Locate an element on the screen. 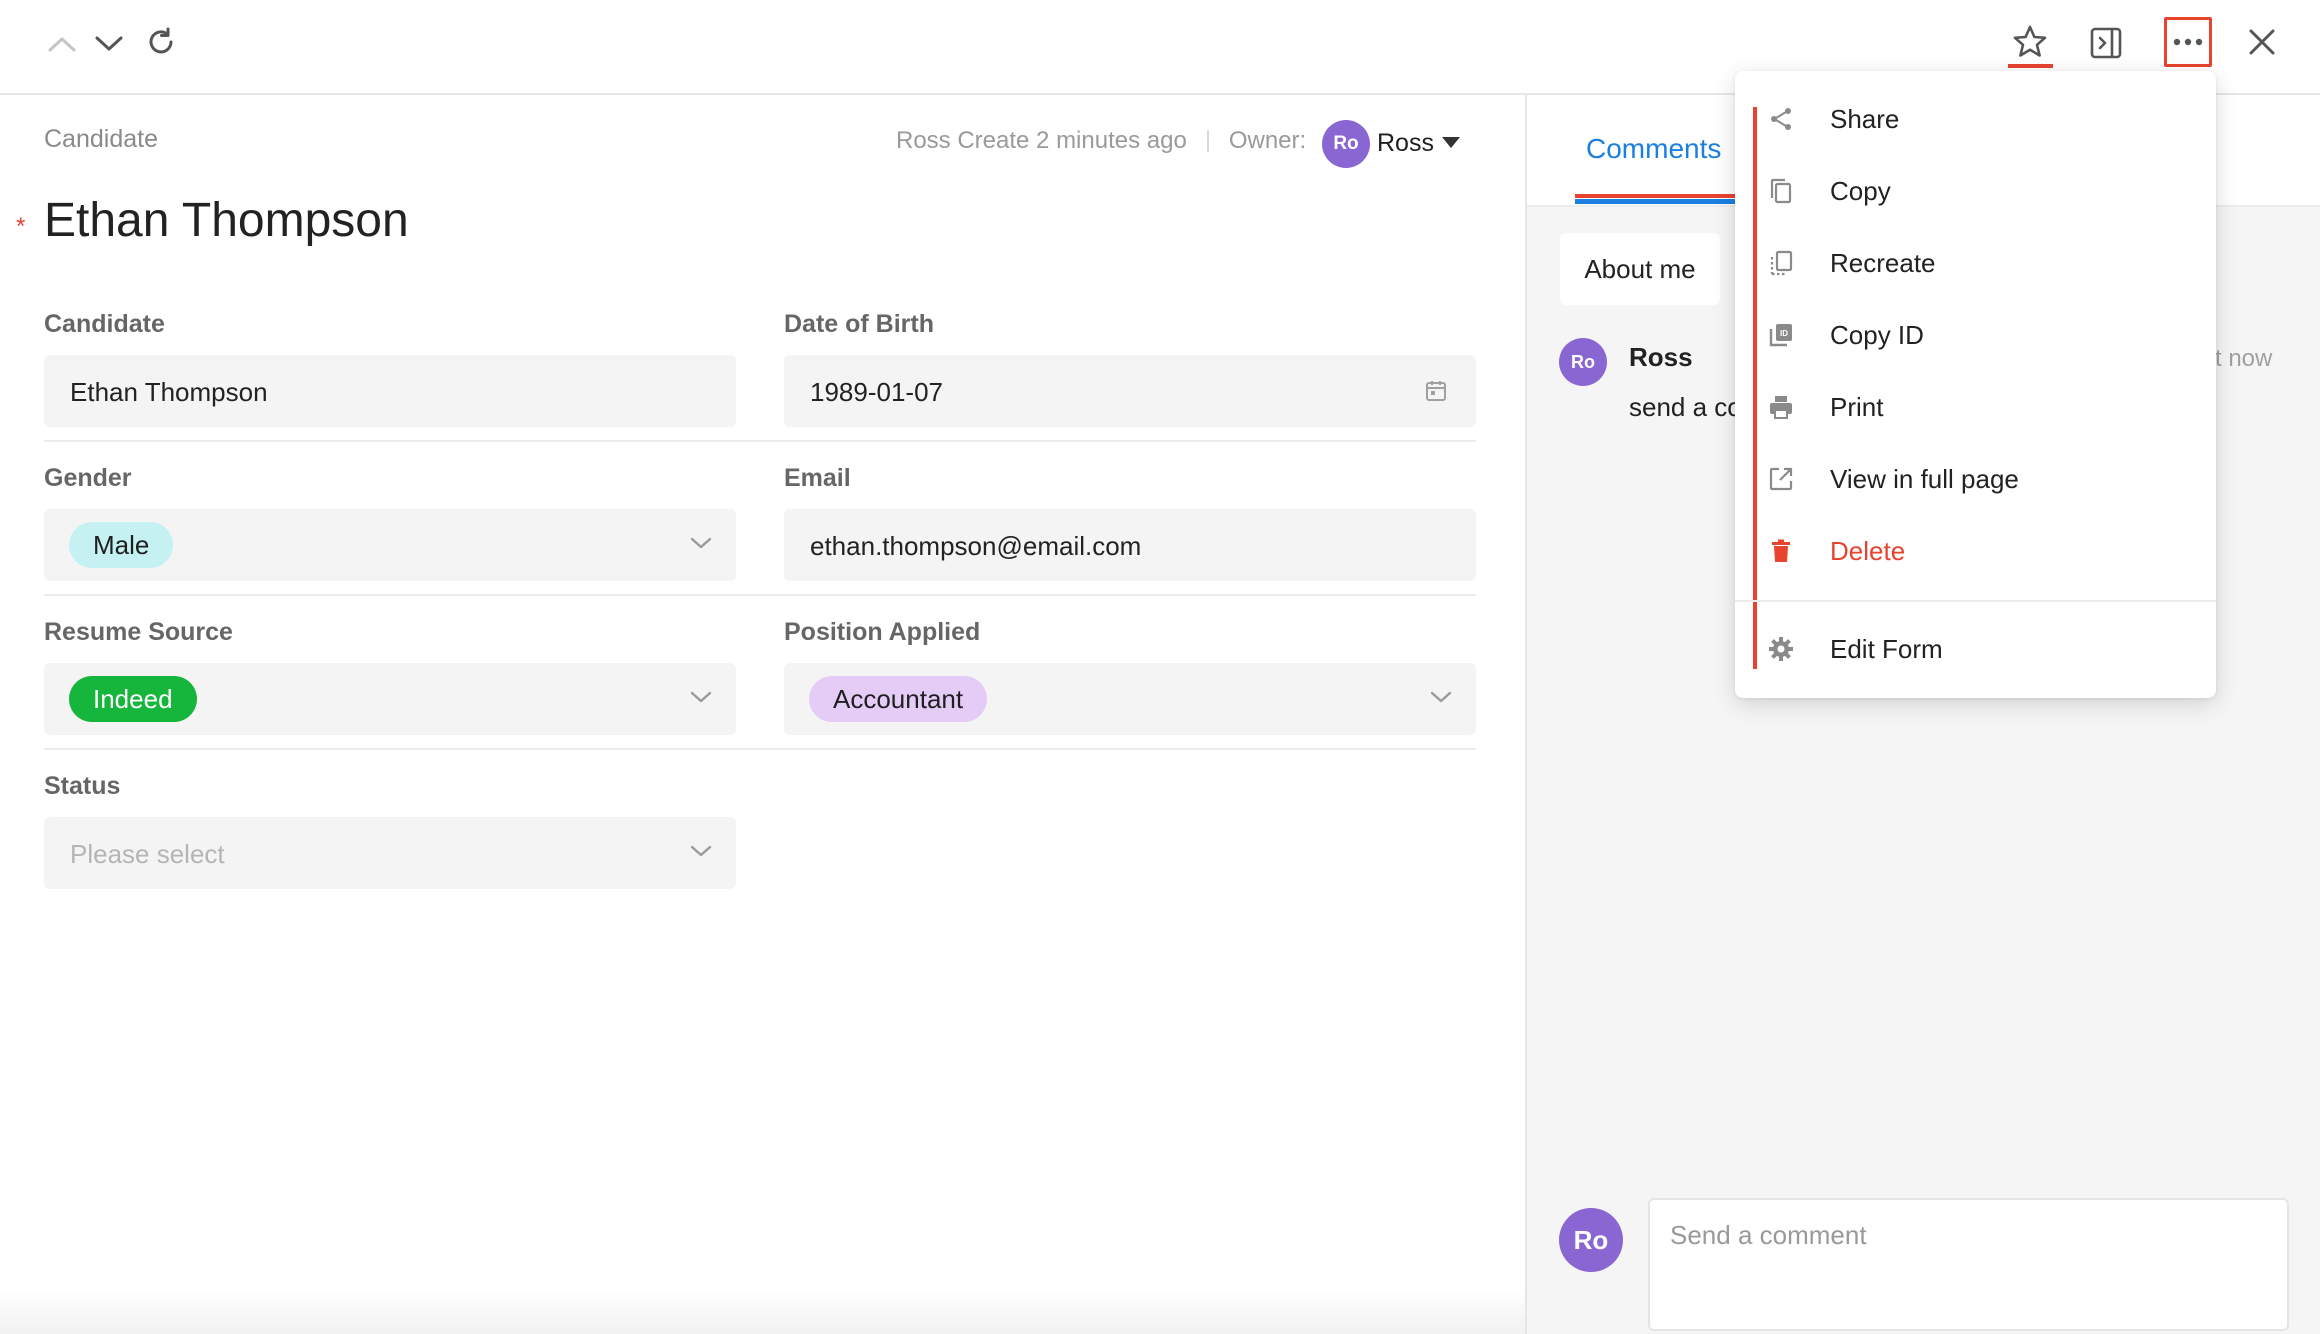 The height and width of the screenshot is (1334, 2320). owner-name: Ross is located at coordinates (1405, 143).